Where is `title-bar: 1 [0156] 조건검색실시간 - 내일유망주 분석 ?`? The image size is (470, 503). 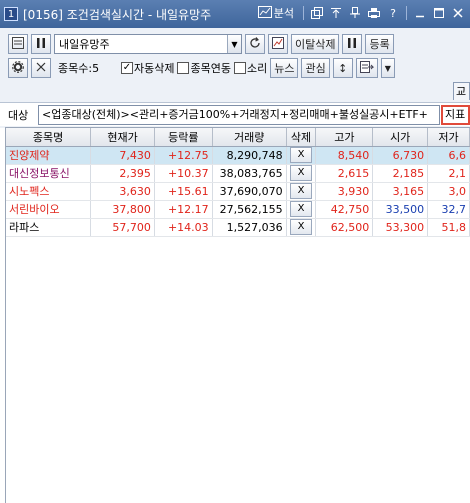 title-bar: 1 [0156] 조건검색실시간 - 내일유망주 분석 ? is located at coordinates (235, 14).